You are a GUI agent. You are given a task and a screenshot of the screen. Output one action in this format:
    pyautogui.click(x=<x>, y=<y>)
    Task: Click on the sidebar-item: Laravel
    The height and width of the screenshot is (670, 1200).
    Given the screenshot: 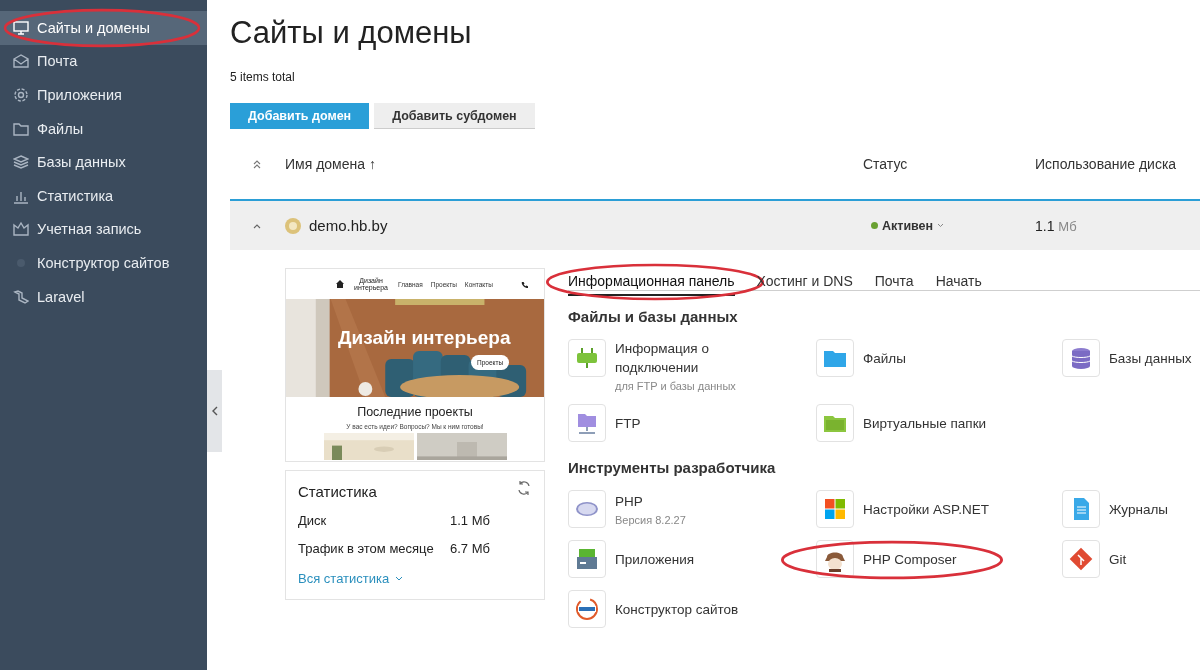 What is the action you would take?
    pyautogui.click(x=103, y=296)
    